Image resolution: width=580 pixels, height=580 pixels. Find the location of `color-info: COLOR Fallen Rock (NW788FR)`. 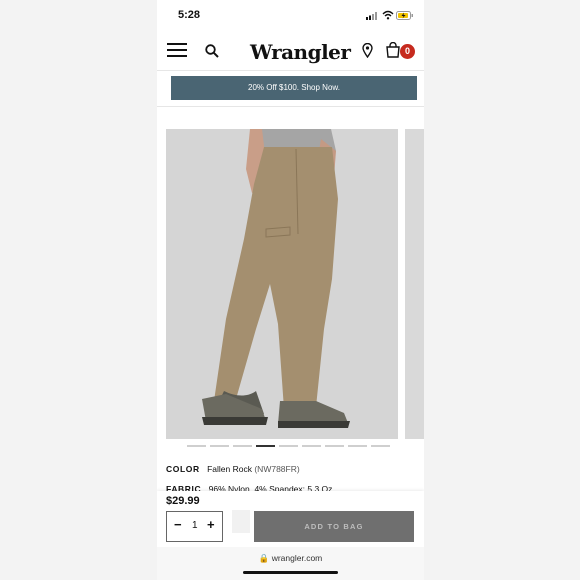

color-info: COLOR Fallen Rock (NW788FR) is located at coordinates (233, 469).